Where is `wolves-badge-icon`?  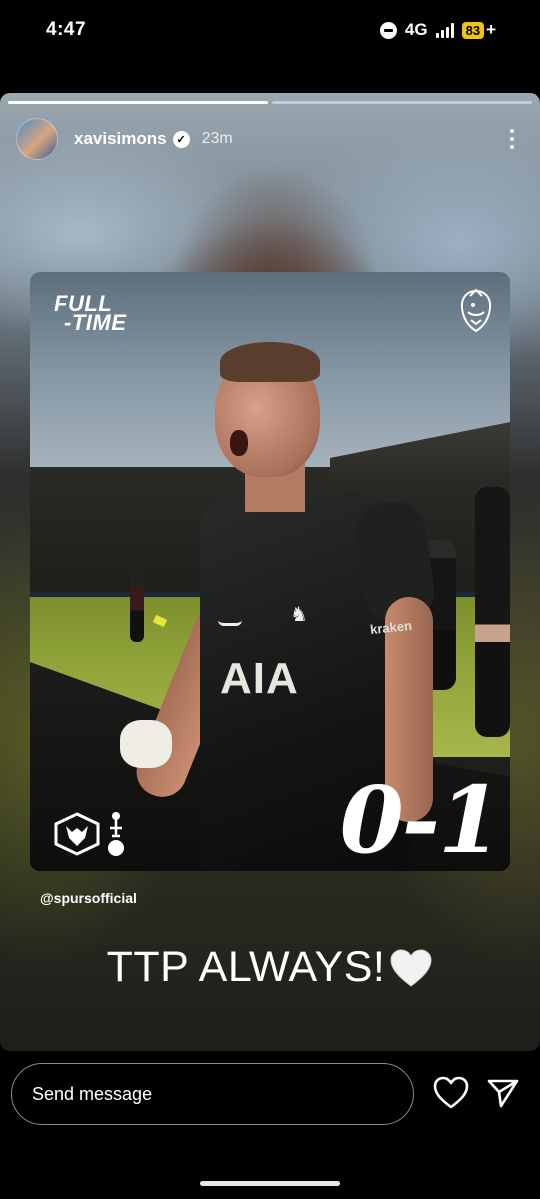 wolves-badge-icon is located at coordinates (77, 834).